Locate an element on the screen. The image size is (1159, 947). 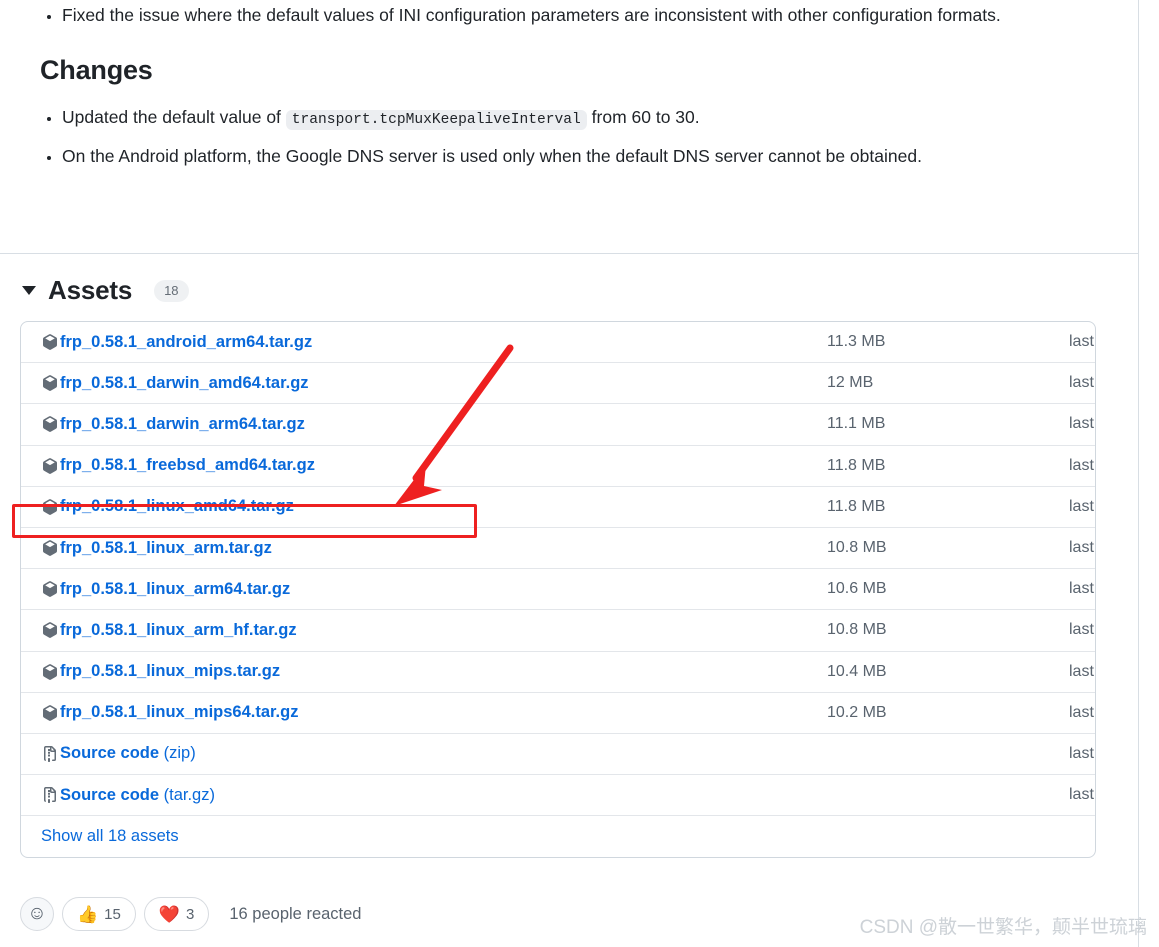
section-divider is located at coordinates (569, 253).